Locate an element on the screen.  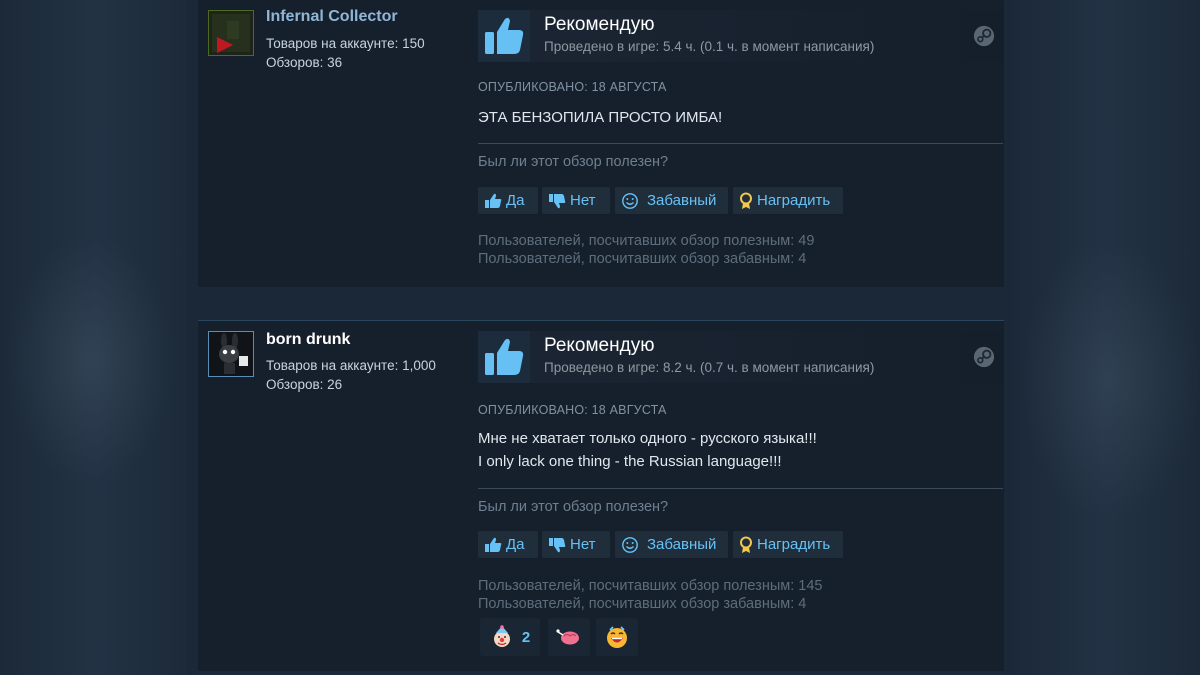
award-count: 2 is located at coordinates (526, 637).